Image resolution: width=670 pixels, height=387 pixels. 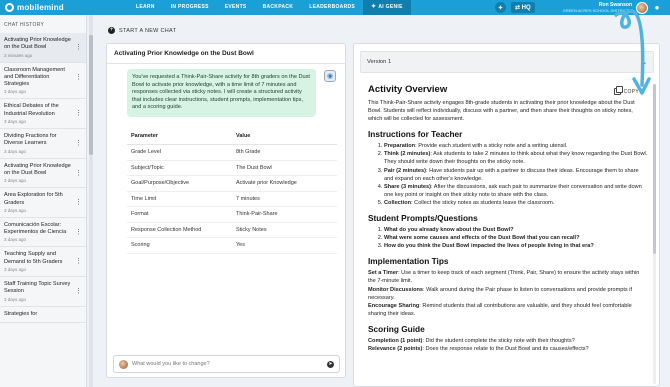 I want to click on chat-history-item: Strategies for, so click(x=43, y=315).